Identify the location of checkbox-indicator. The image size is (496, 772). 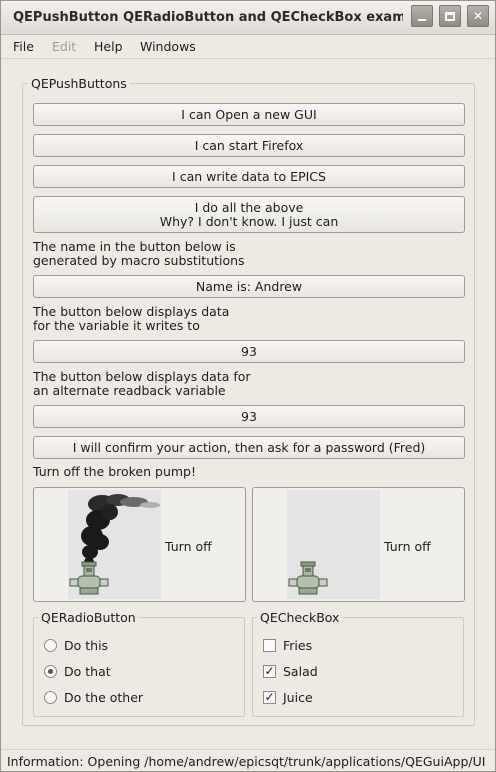
(269, 645).